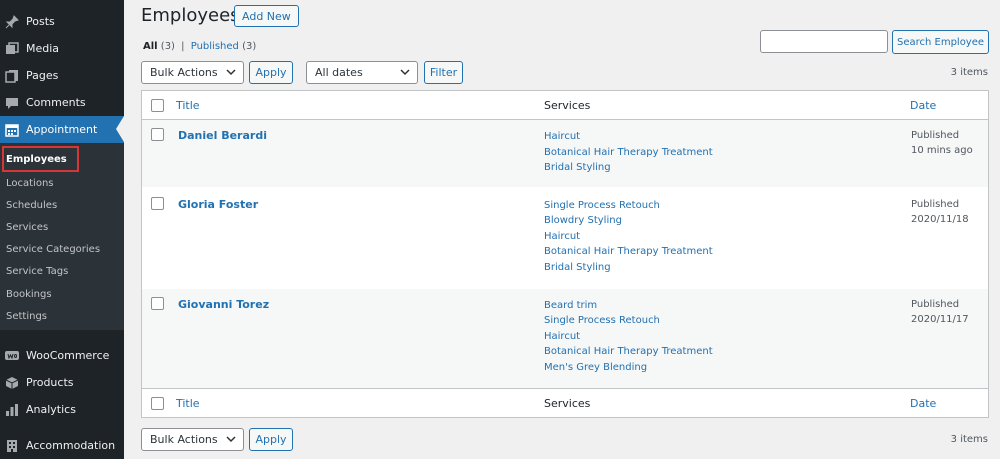 Image resolution: width=1000 pixels, height=459 pixels. Describe the element at coordinates (339, 72) in the screenshot. I see `date-filter-value: All dates` at that location.